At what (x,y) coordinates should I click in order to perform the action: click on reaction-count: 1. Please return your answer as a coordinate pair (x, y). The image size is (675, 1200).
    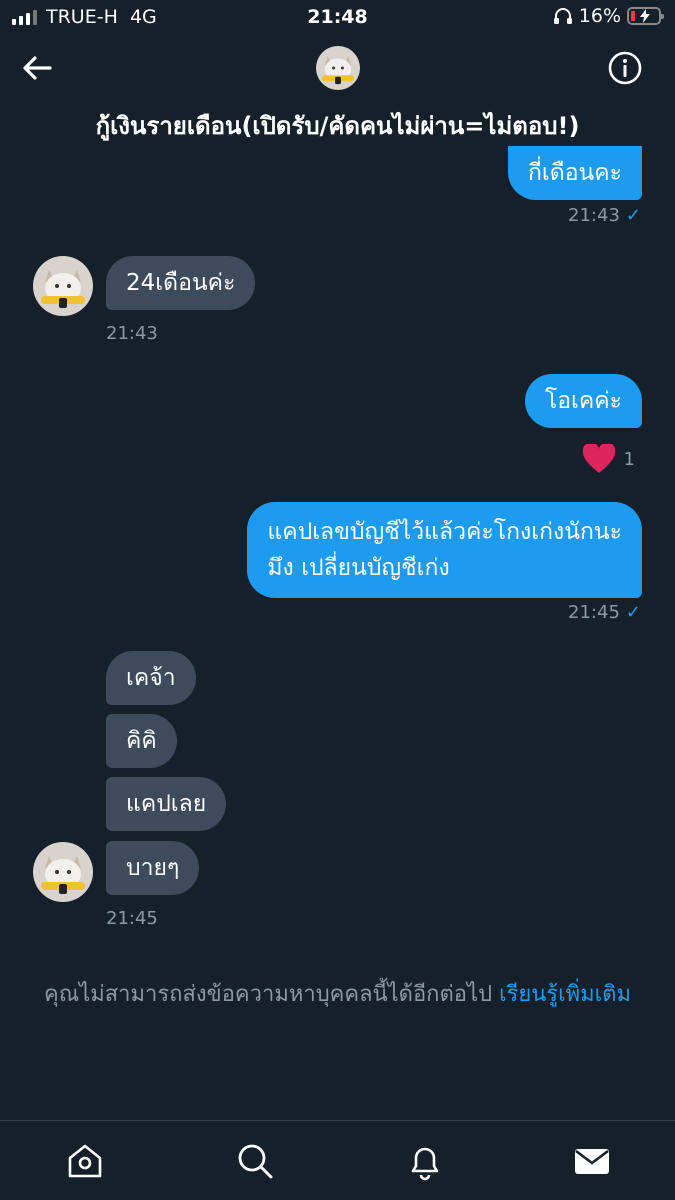
    Looking at the image, I should click on (629, 459).